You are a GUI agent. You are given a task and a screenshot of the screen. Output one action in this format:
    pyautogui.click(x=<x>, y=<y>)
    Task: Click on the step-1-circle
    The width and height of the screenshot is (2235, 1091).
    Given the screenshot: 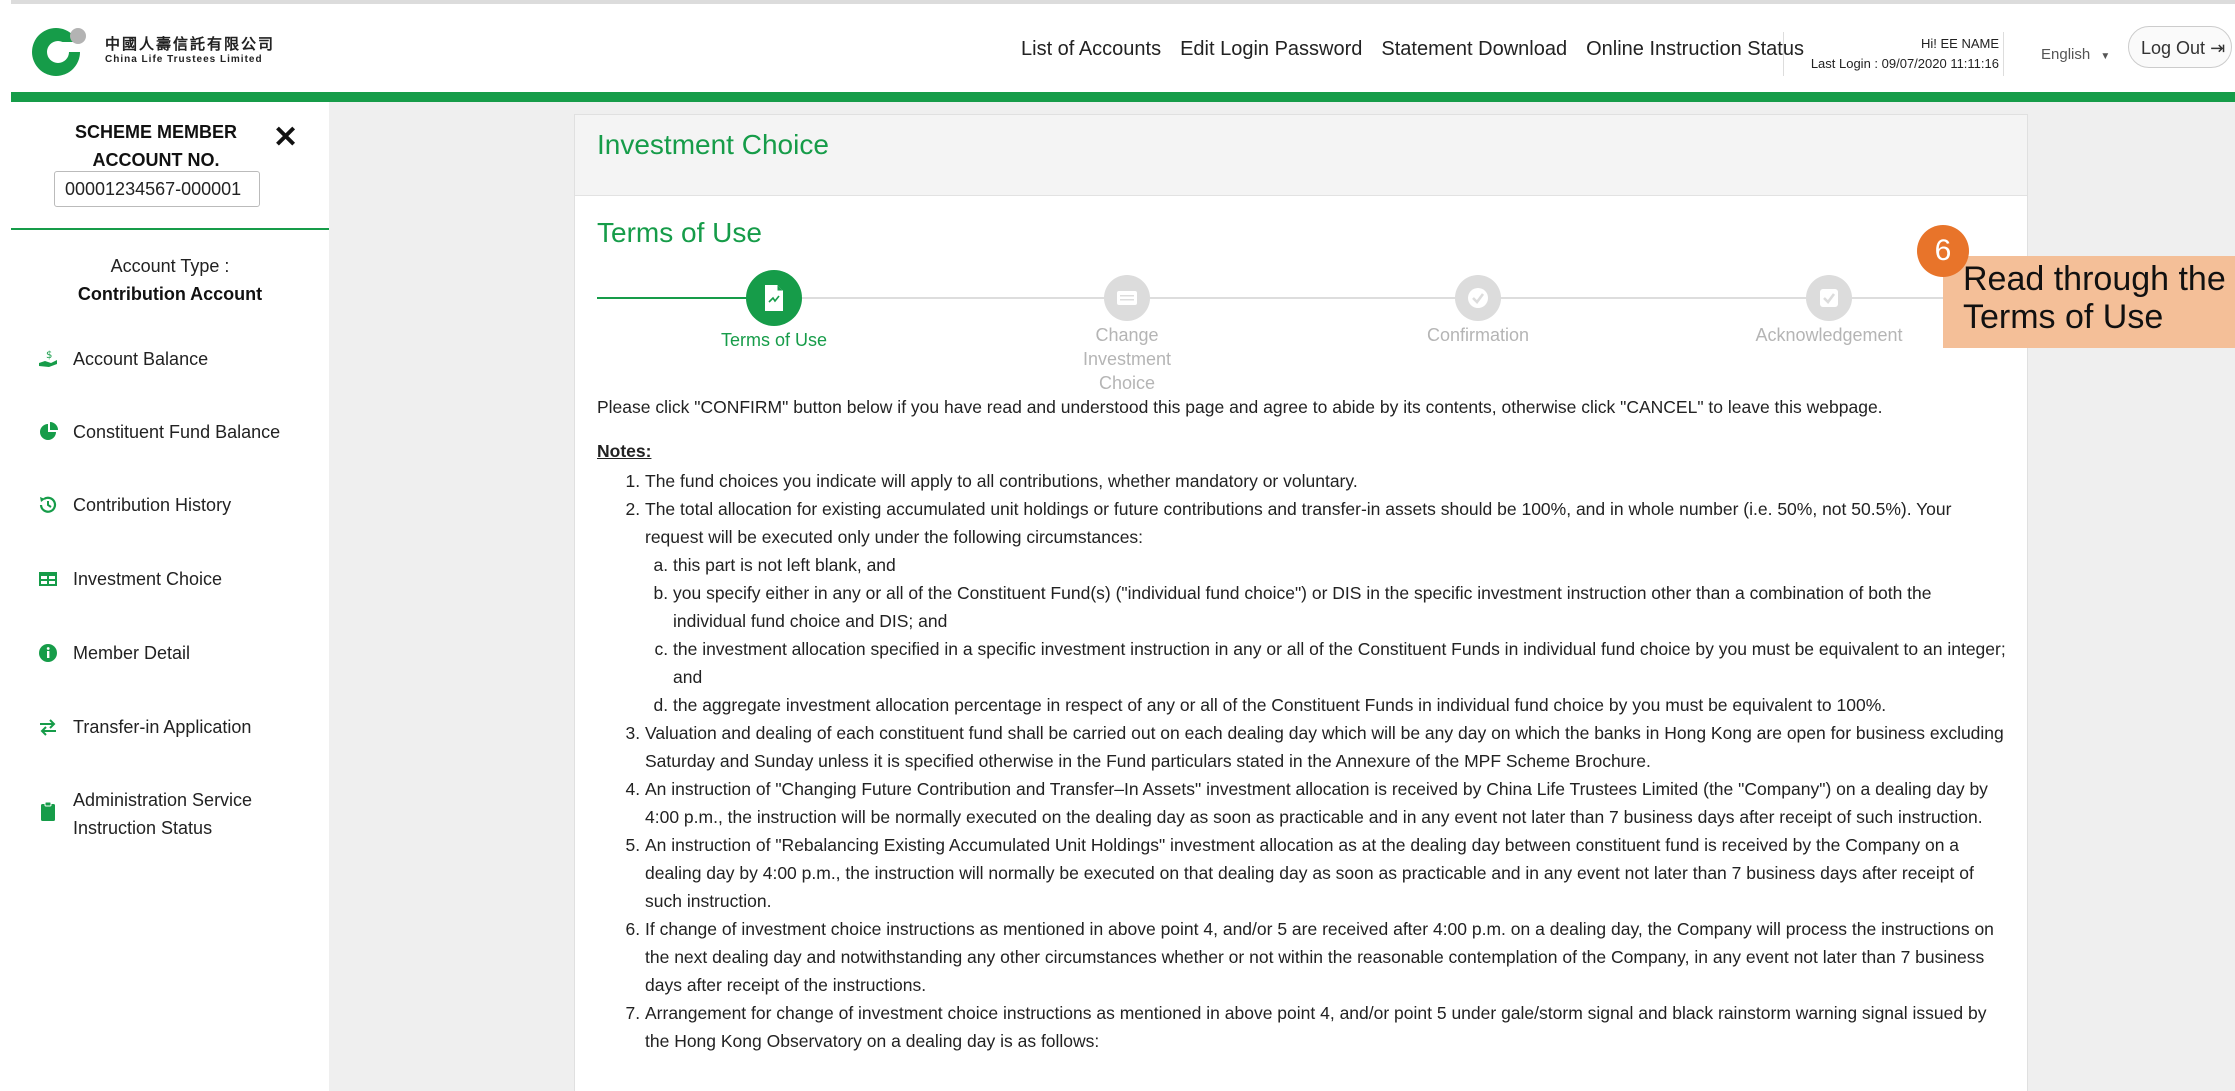 What is the action you would take?
    pyautogui.click(x=774, y=298)
    